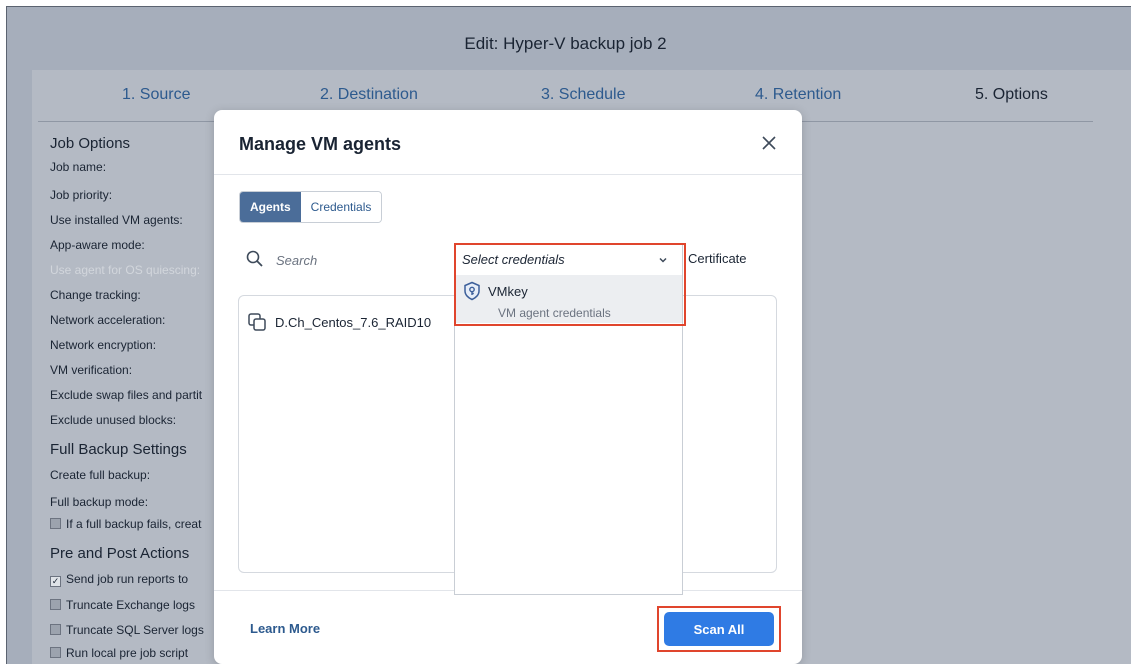 This screenshot has height=664, width=1131. I want to click on list-item: D.Ch_Centos_7.6_RAID10, so click(339, 322).